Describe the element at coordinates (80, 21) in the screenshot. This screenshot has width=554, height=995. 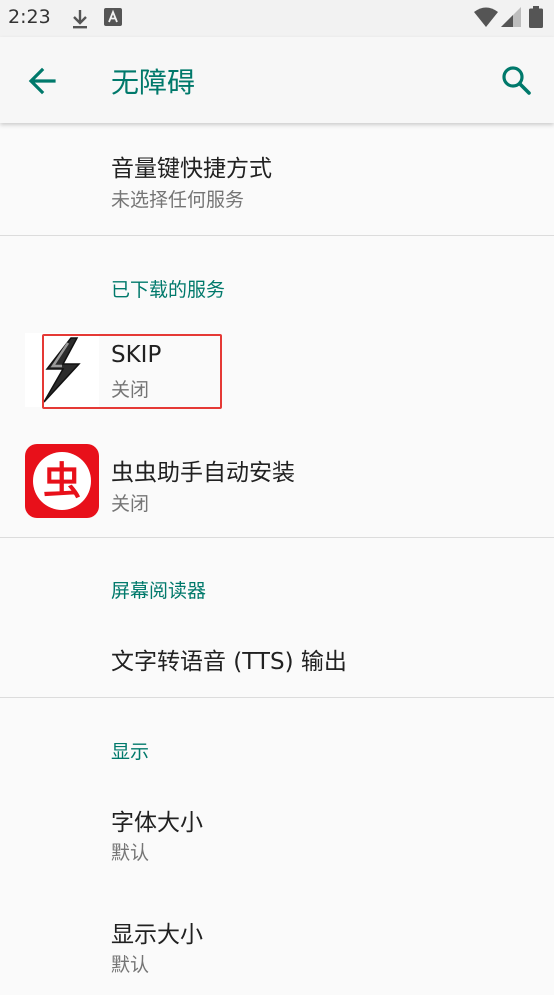
I see `download-icon` at that location.